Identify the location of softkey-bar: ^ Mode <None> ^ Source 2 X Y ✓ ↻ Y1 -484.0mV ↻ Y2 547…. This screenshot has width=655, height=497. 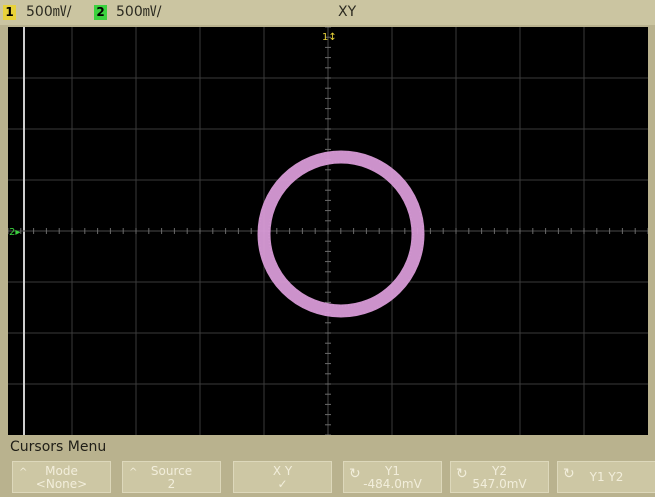
(327, 477).